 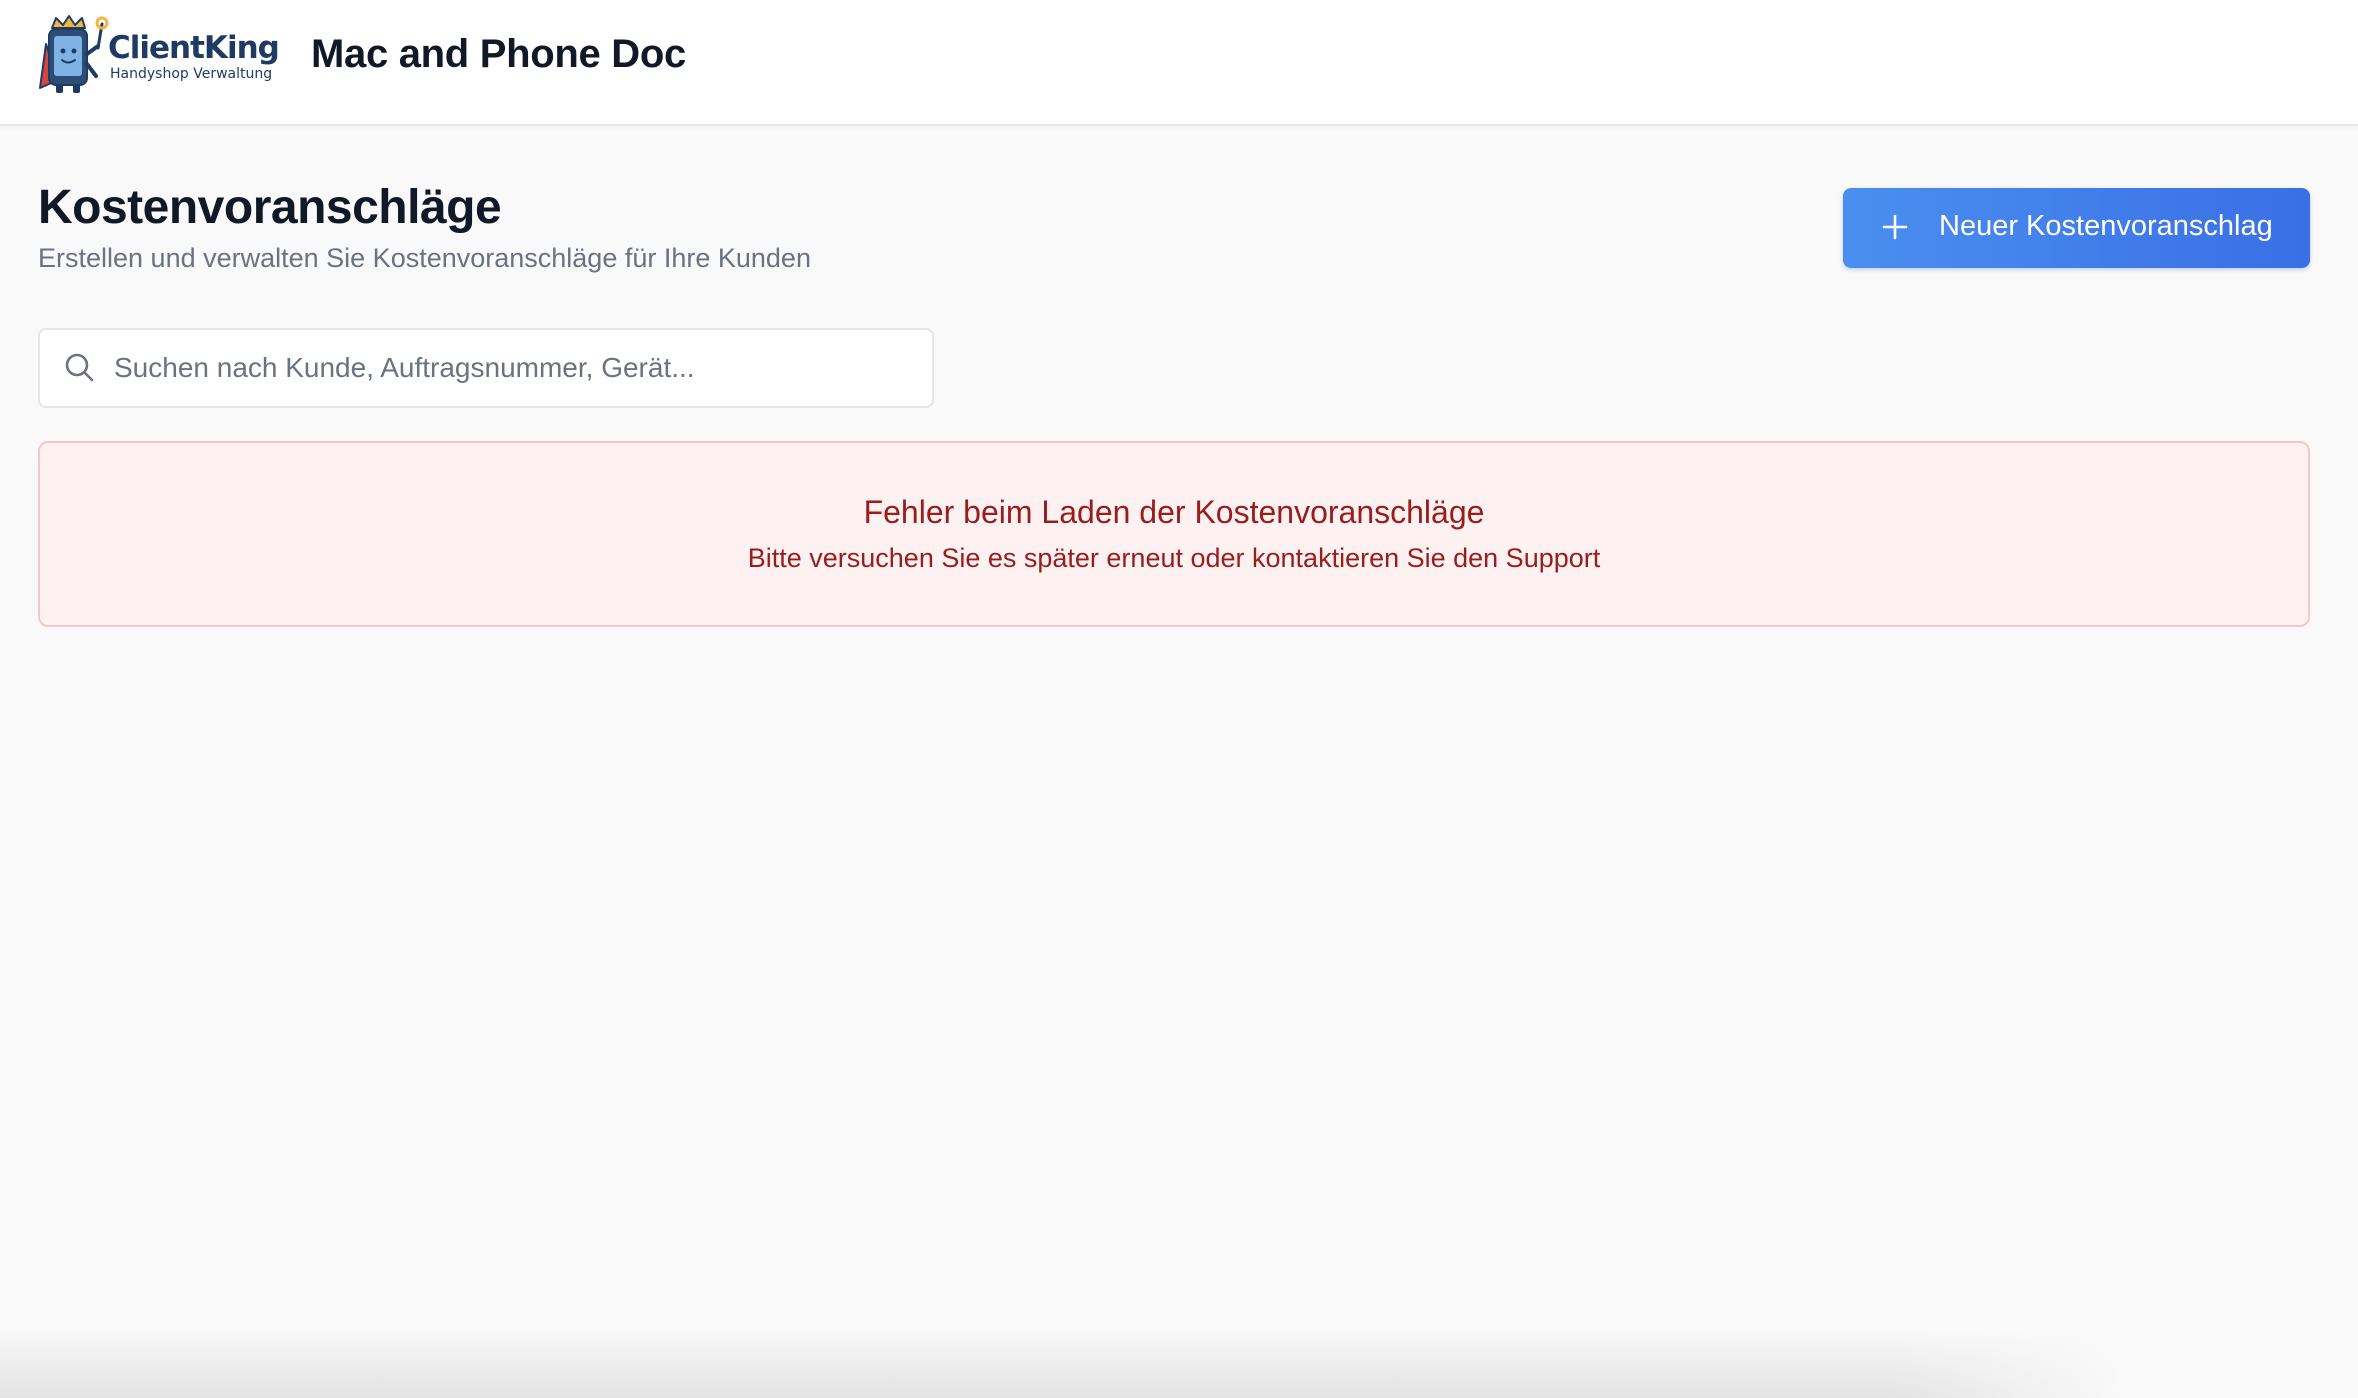 I want to click on clientking-logo: ClientKing Handyshop Verwaltung, so click(x=158, y=54).